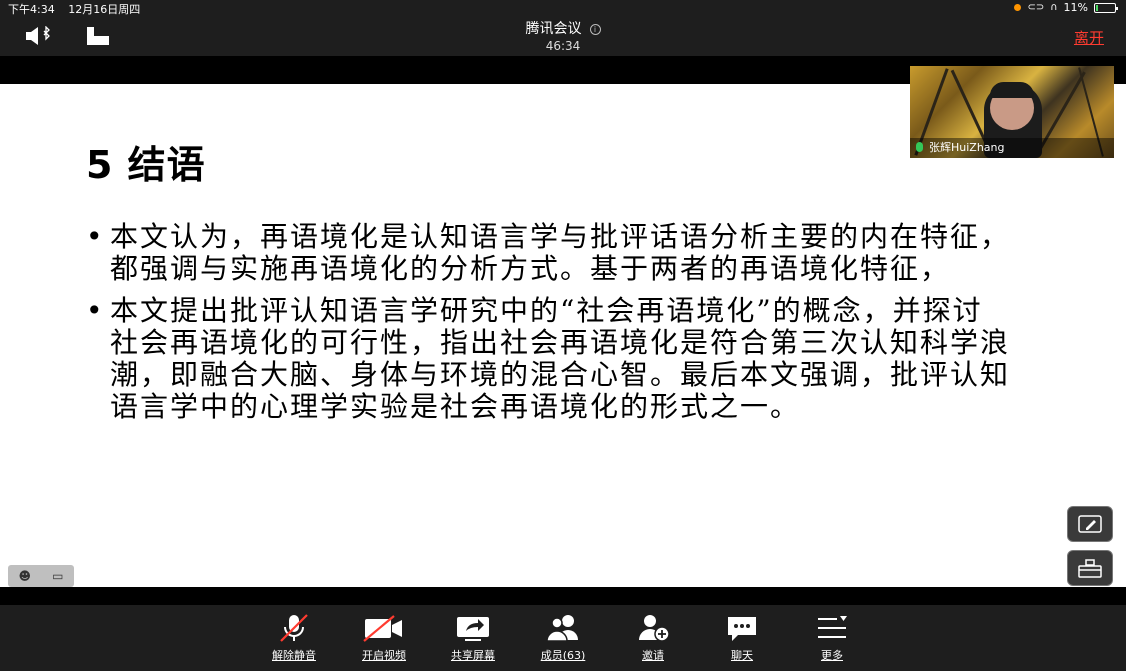 The width and height of the screenshot is (1126, 671). Describe the element at coordinates (473, 629) in the screenshot. I see `share-screen-icon` at that location.